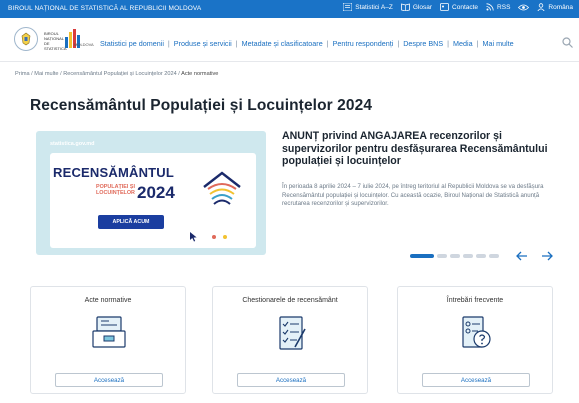  Describe the element at coordinates (115, 193) in the screenshot. I see `banner-subtitle-line: LOCUINȚELOR` at that location.